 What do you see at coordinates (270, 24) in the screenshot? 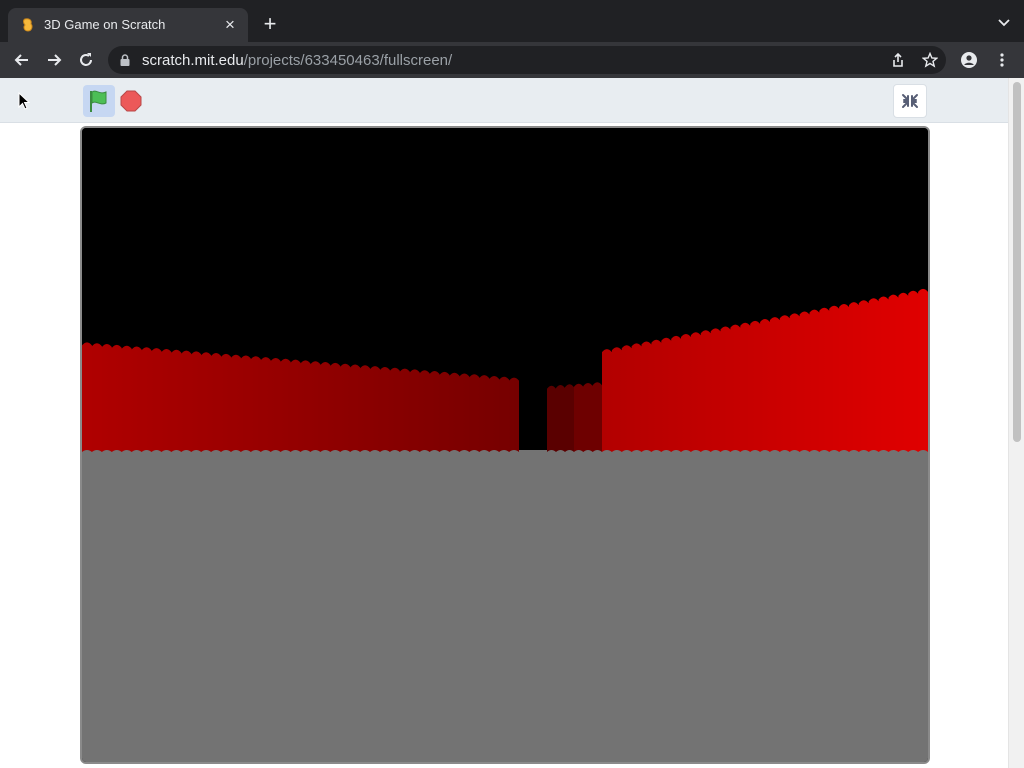
I see `plus-icon: +` at bounding box center [270, 24].